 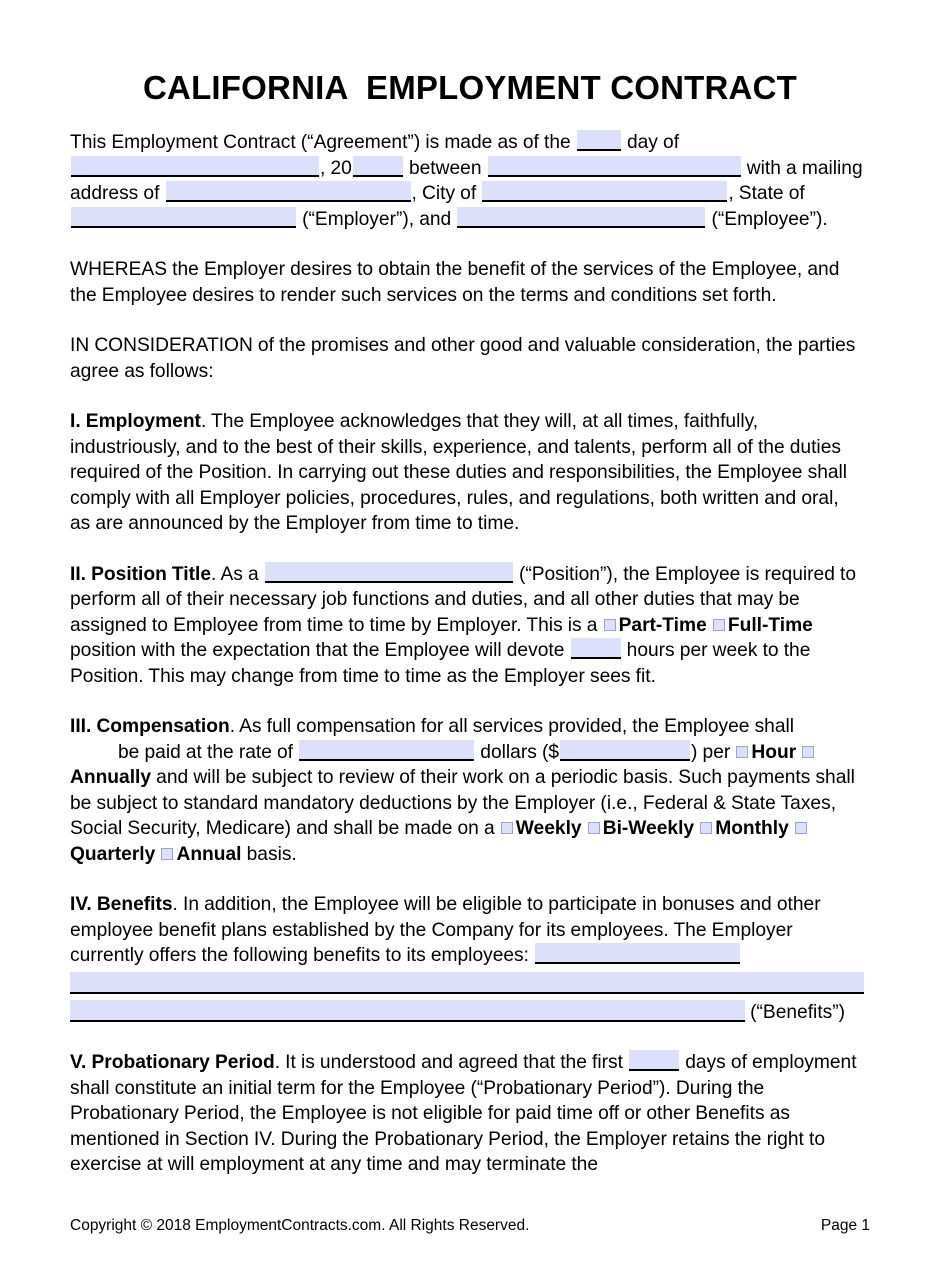 What do you see at coordinates (774, 752) in the screenshot?
I see `label-hour: Hour` at bounding box center [774, 752].